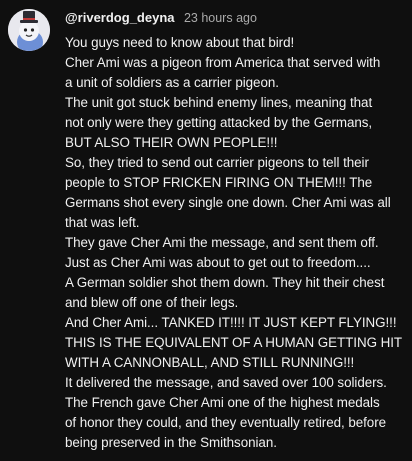 Image resolution: width=412 pixels, height=461 pixels. I want to click on comment-line: WITH A CANNONBALL, AND STILL RUNNING!!!, so click(210, 362).